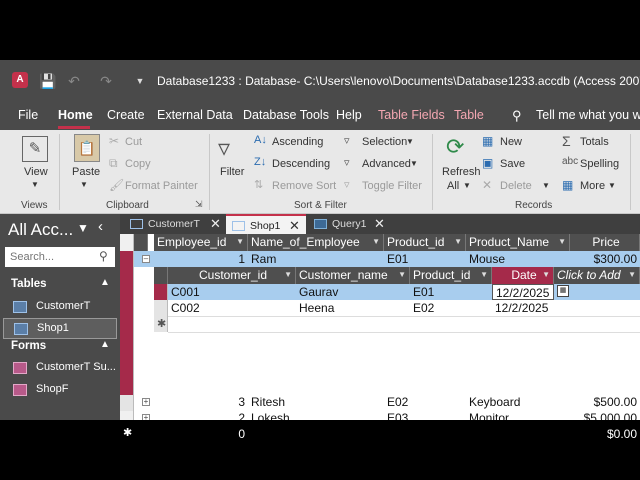  What do you see at coordinates (353, 308) in the screenshot?
I see `cell-customer-name: Heena` at bounding box center [353, 308].